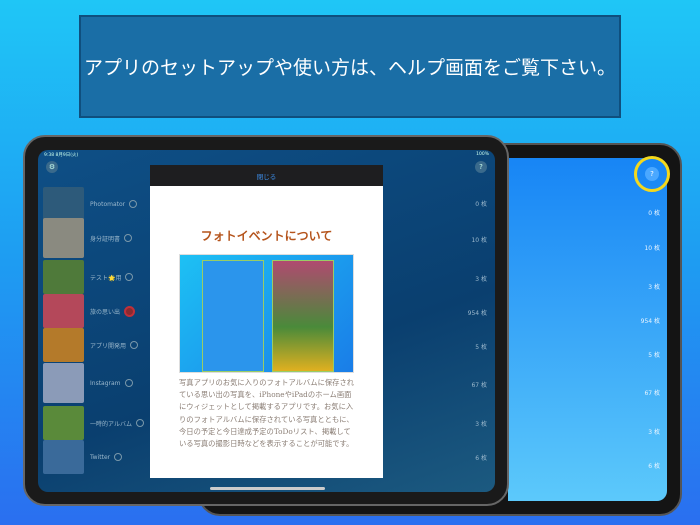  I want to click on album-name: アプリ開発用, so click(108, 346).